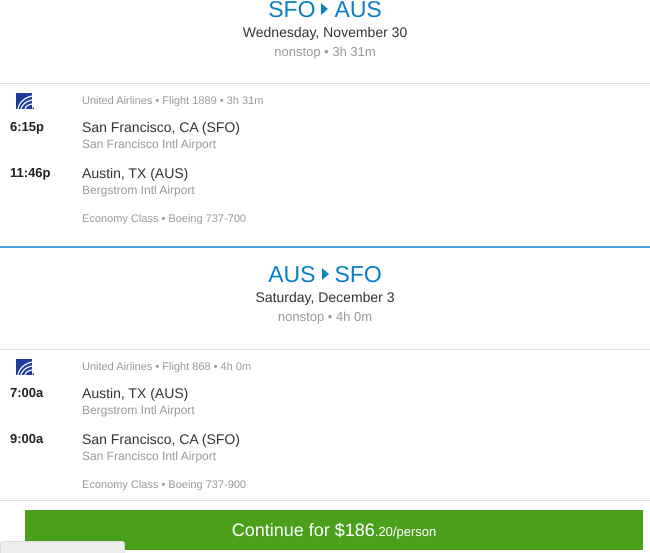 This screenshot has width=650, height=553. What do you see at coordinates (358, 274) in the screenshot?
I see `destination-code: SFO` at bounding box center [358, 274].